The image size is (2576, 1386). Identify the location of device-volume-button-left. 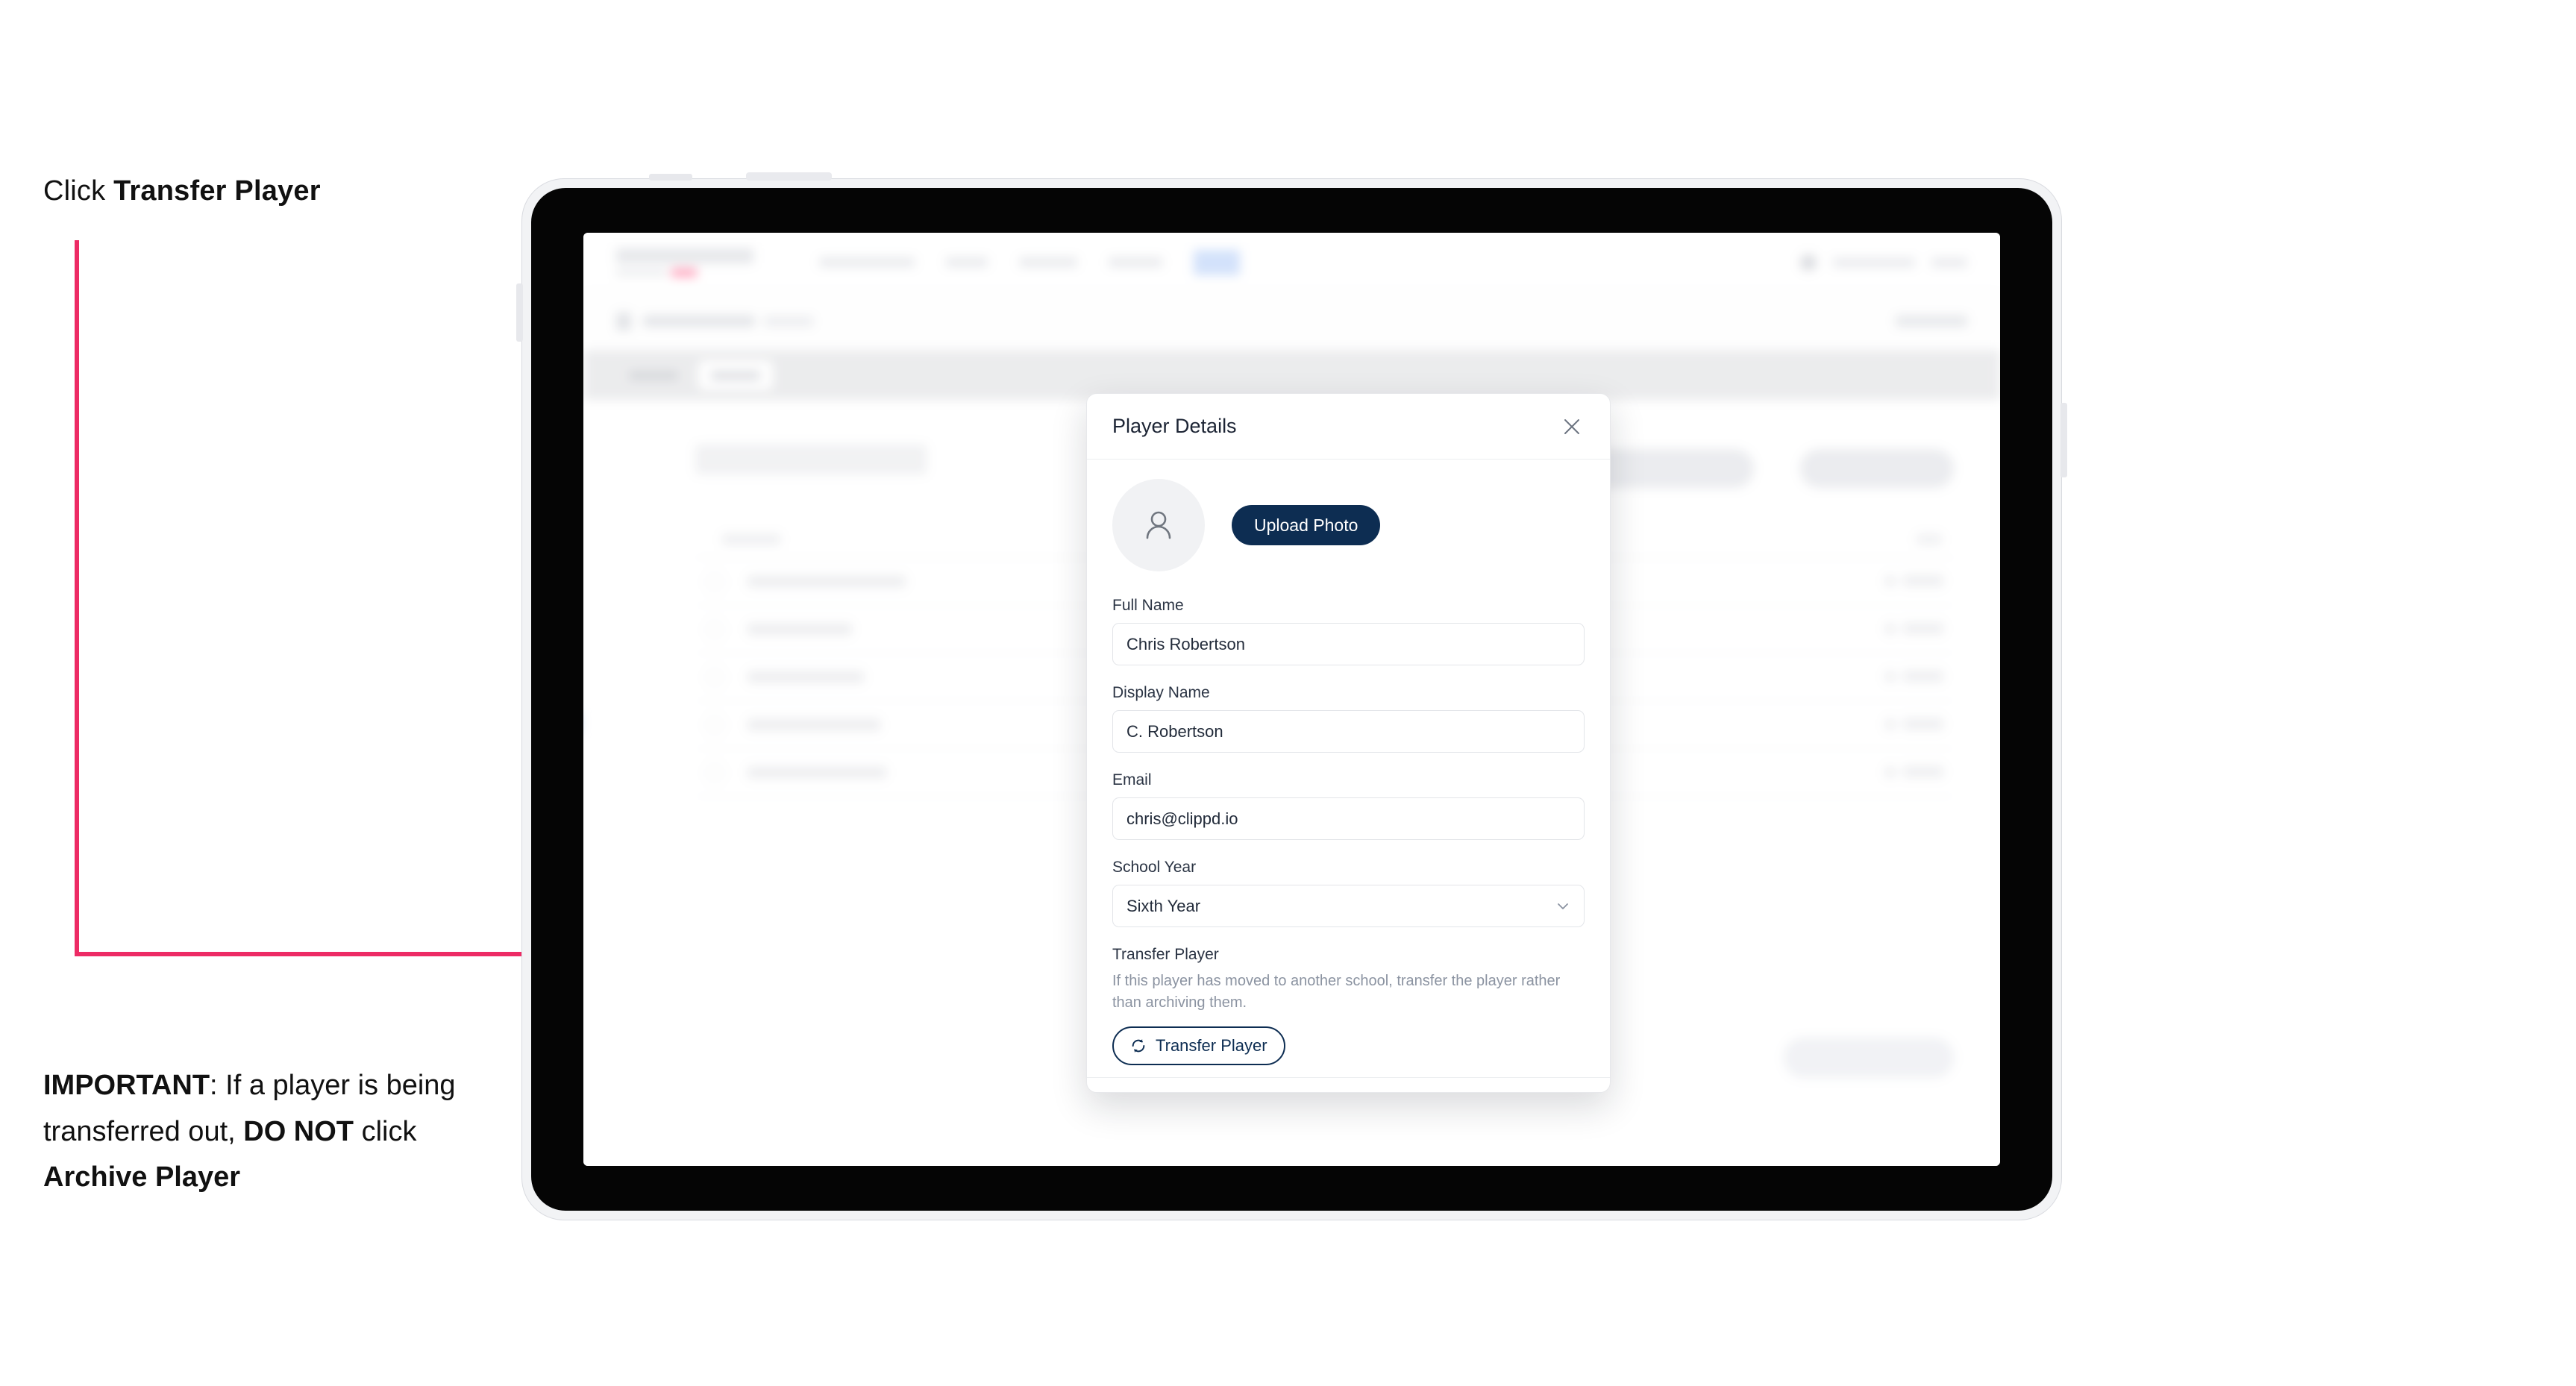
(519, 312).